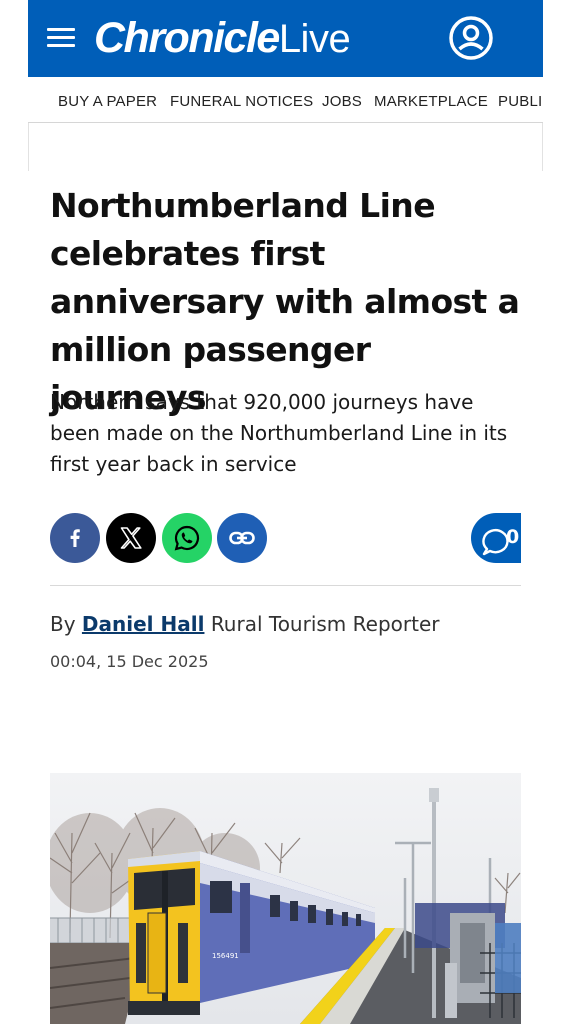 The image size is (571, 1024). I want to click on publish-timestamp: 00:04, 15 Dec 2025, so click(129, 661).